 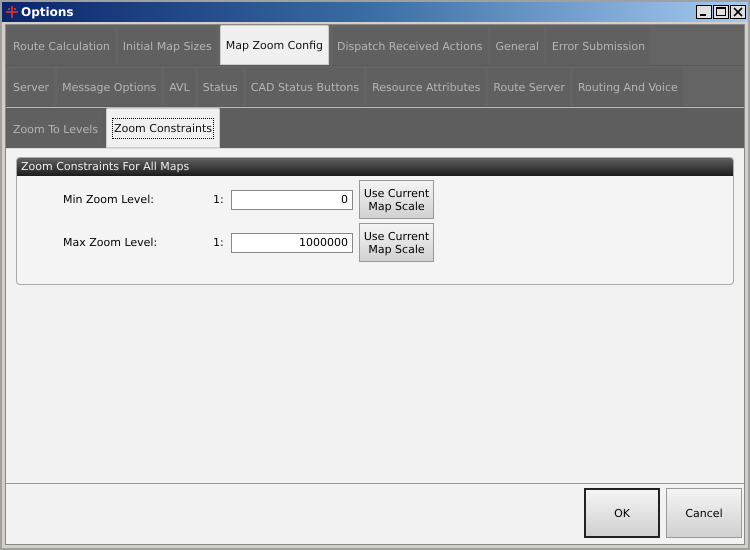 I want to click on tab: Map Zoom Config, so click(x=274, y=45).